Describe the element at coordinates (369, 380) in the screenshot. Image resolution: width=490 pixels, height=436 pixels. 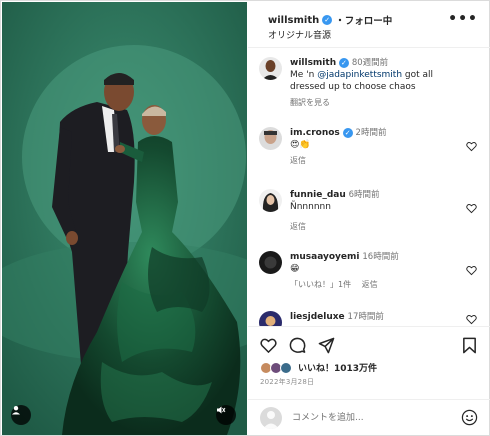
I see `post-actions: いいね！1013万件 2022年3月28日` at that location.